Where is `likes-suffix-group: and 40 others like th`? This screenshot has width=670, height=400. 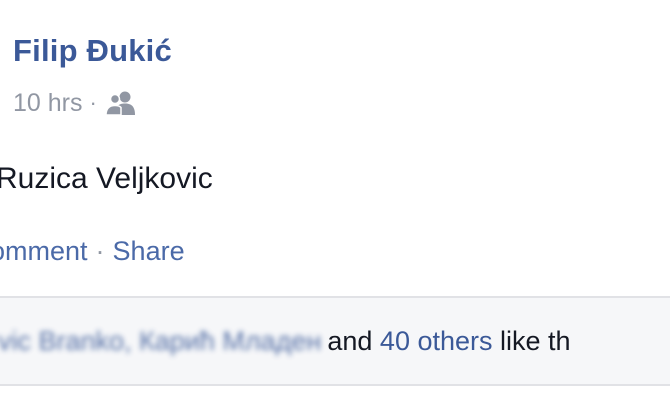
likes-suffix-group: and 40 others like th is located at coordinates (448, 341).